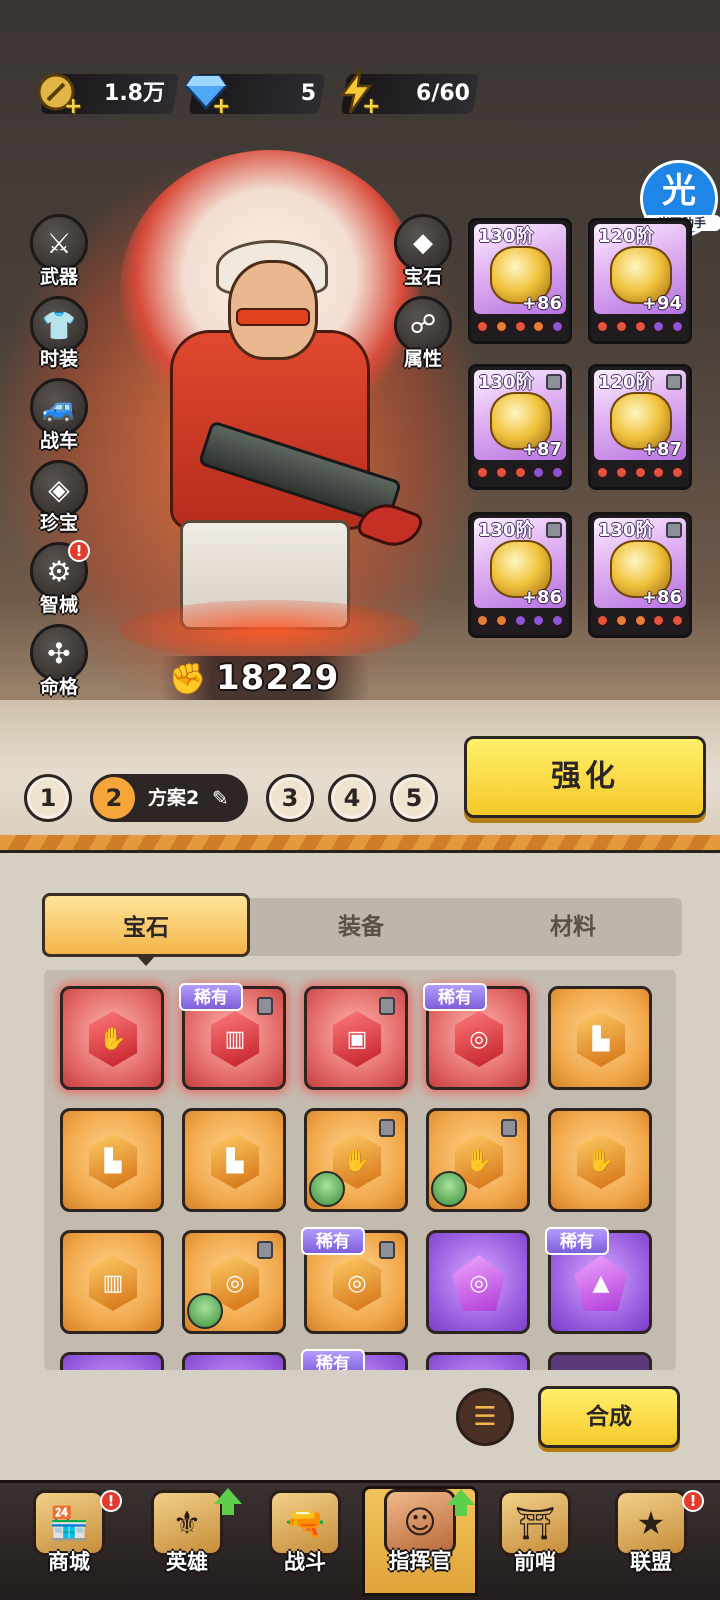 Image resolution: width=720 pixels, height=1600 pixels. Describe the element at coordinates (356, 1038) in the screenshot. I see `gem-cell: ▣` at that location.